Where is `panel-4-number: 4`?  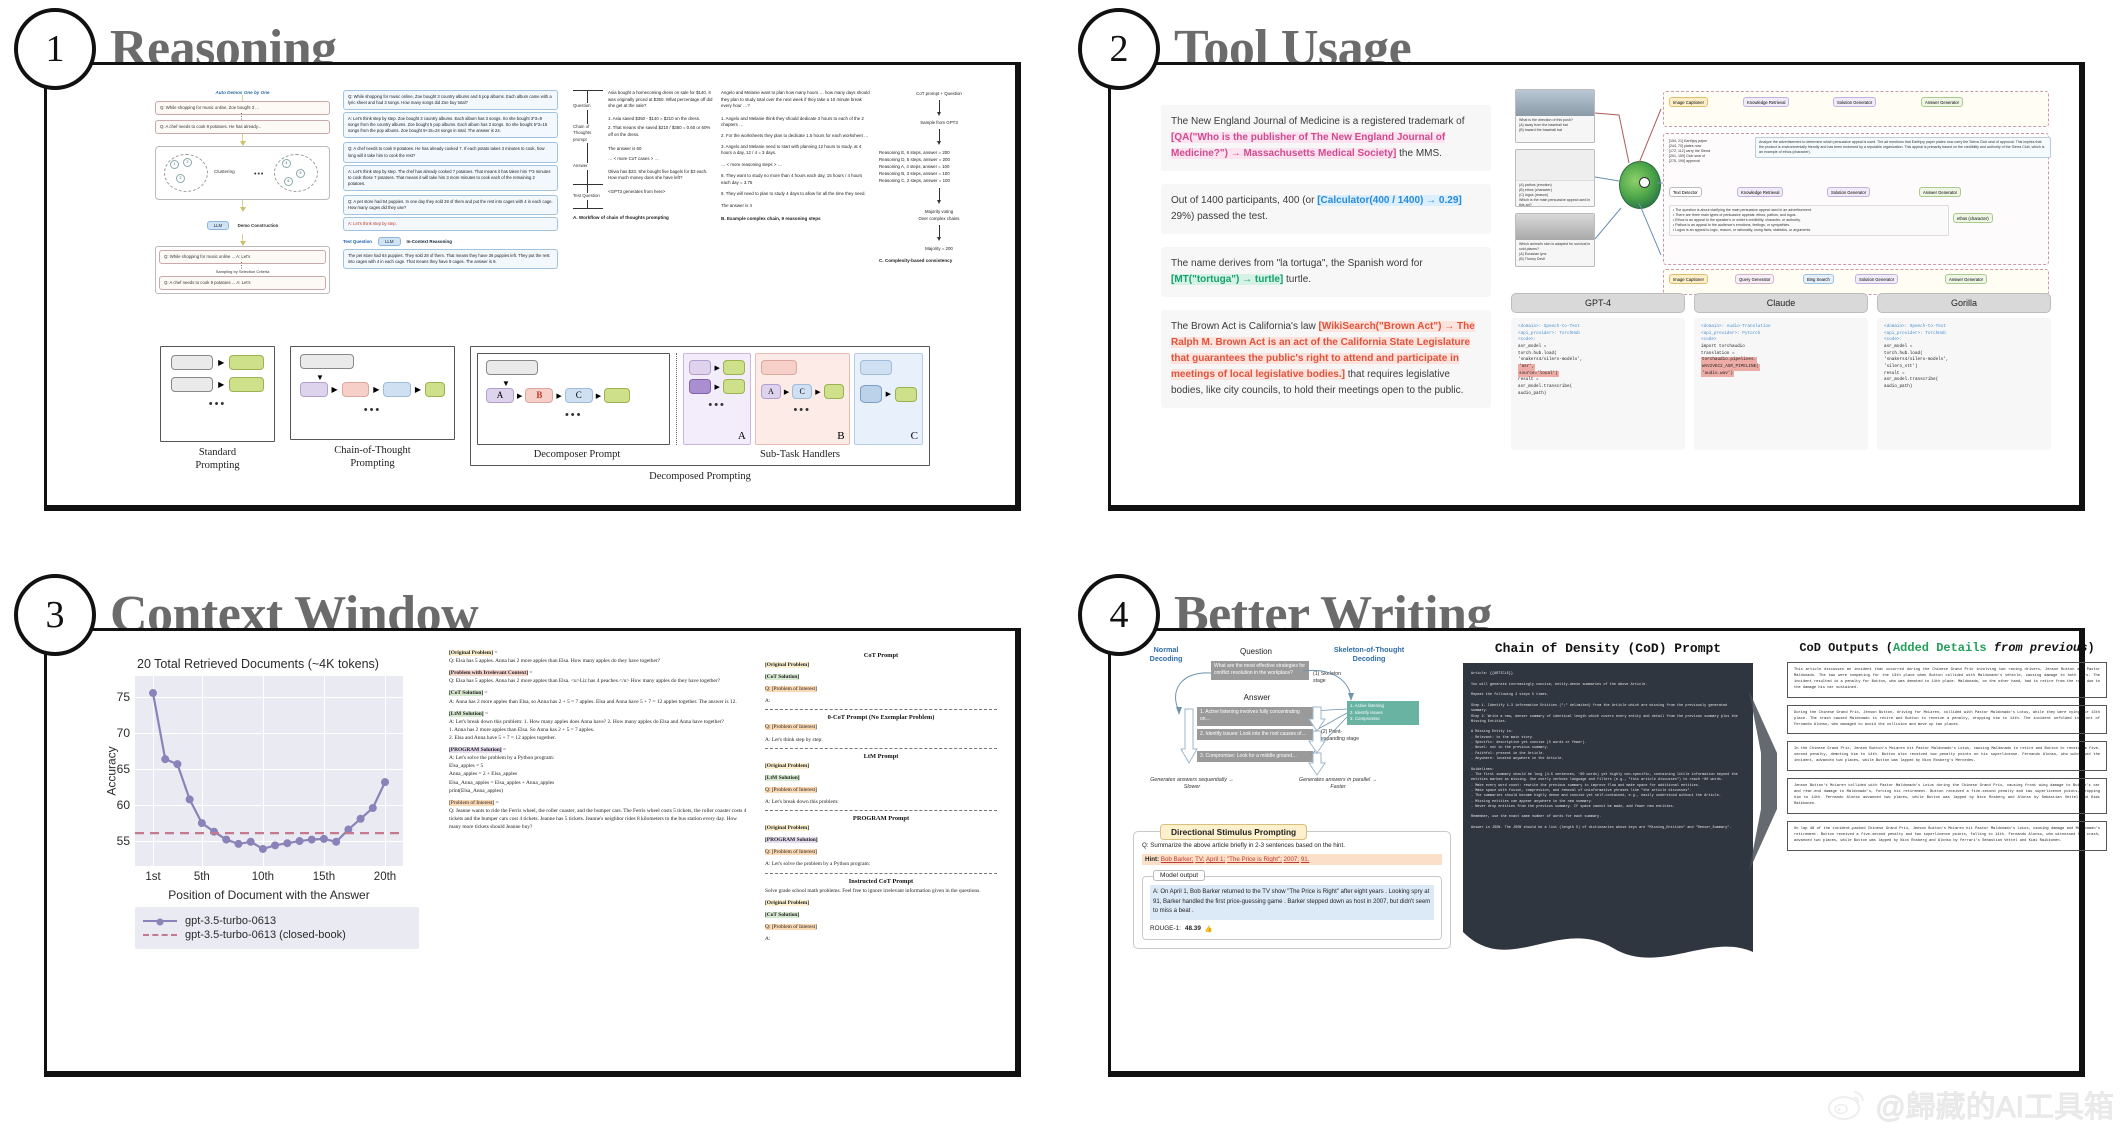 panel-4-number: 4 is located at coordinates (1119, 615).